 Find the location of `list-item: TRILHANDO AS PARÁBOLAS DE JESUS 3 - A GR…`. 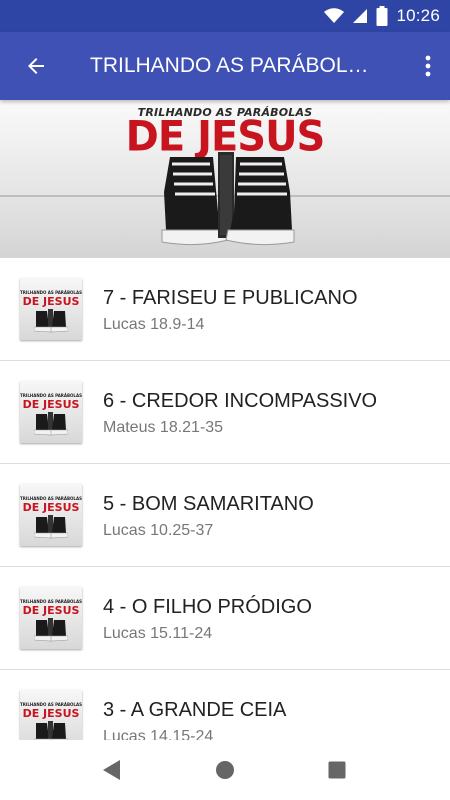

list-item: TRILHANDO AS PARÁBOLAS DE JESUS 3 - A GR… is located at coordinates (225, 705).